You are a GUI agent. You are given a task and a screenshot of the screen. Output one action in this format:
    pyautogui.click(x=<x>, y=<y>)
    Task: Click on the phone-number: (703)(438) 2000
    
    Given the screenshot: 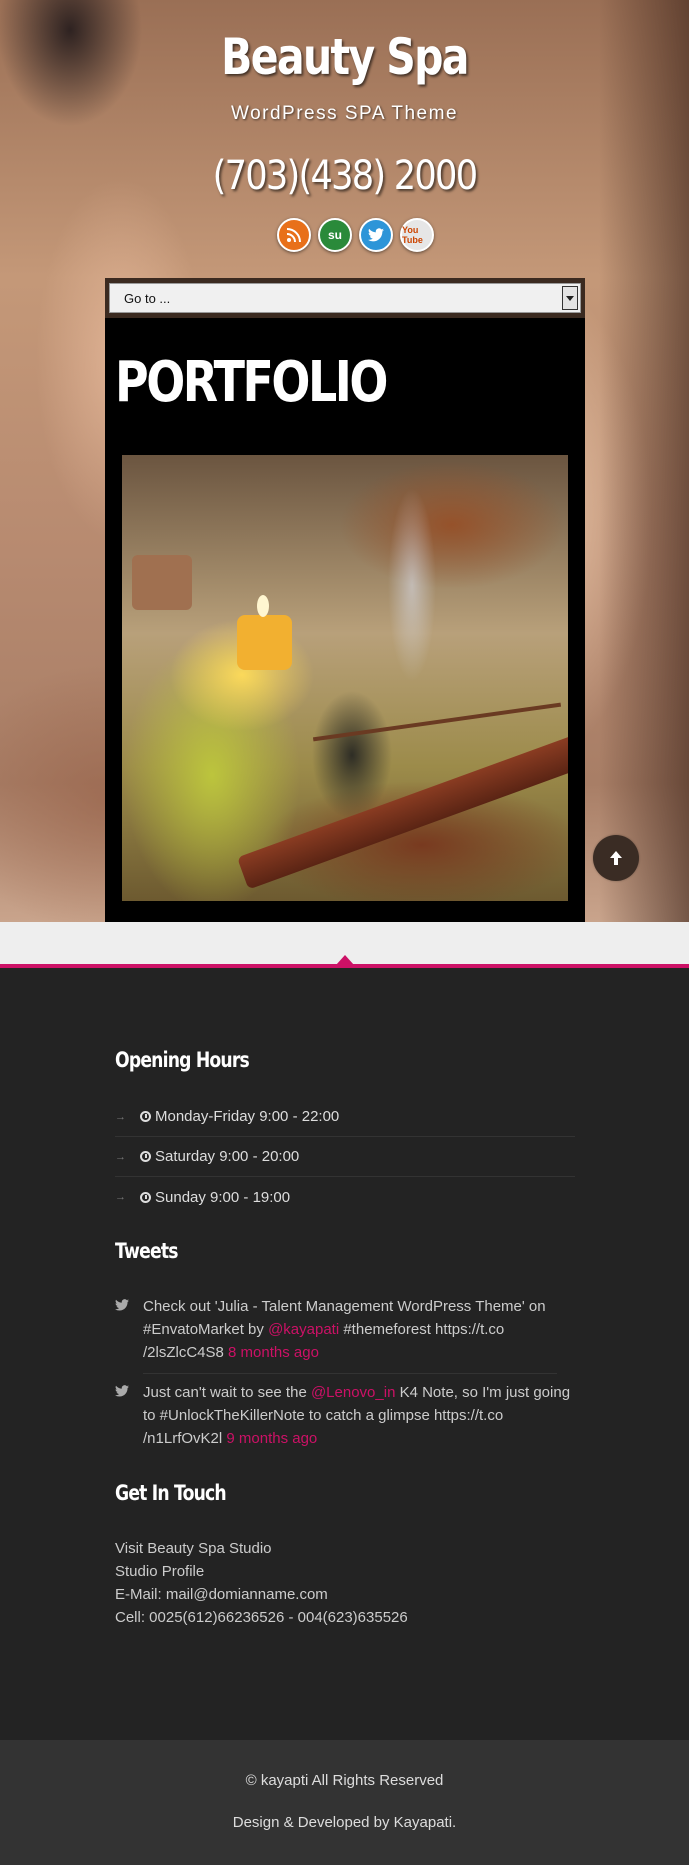 What is the action you would take?
    pyautogui.click(x=345, y=176)
    